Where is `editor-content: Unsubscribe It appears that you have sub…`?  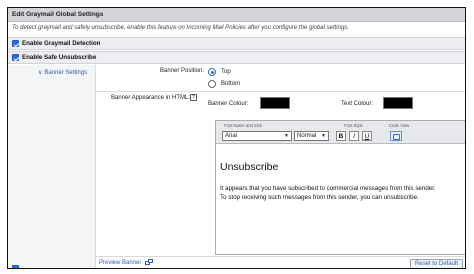 editor-content: Unsubscribe It appears that you have sub… is located at coordinates (340, 181).